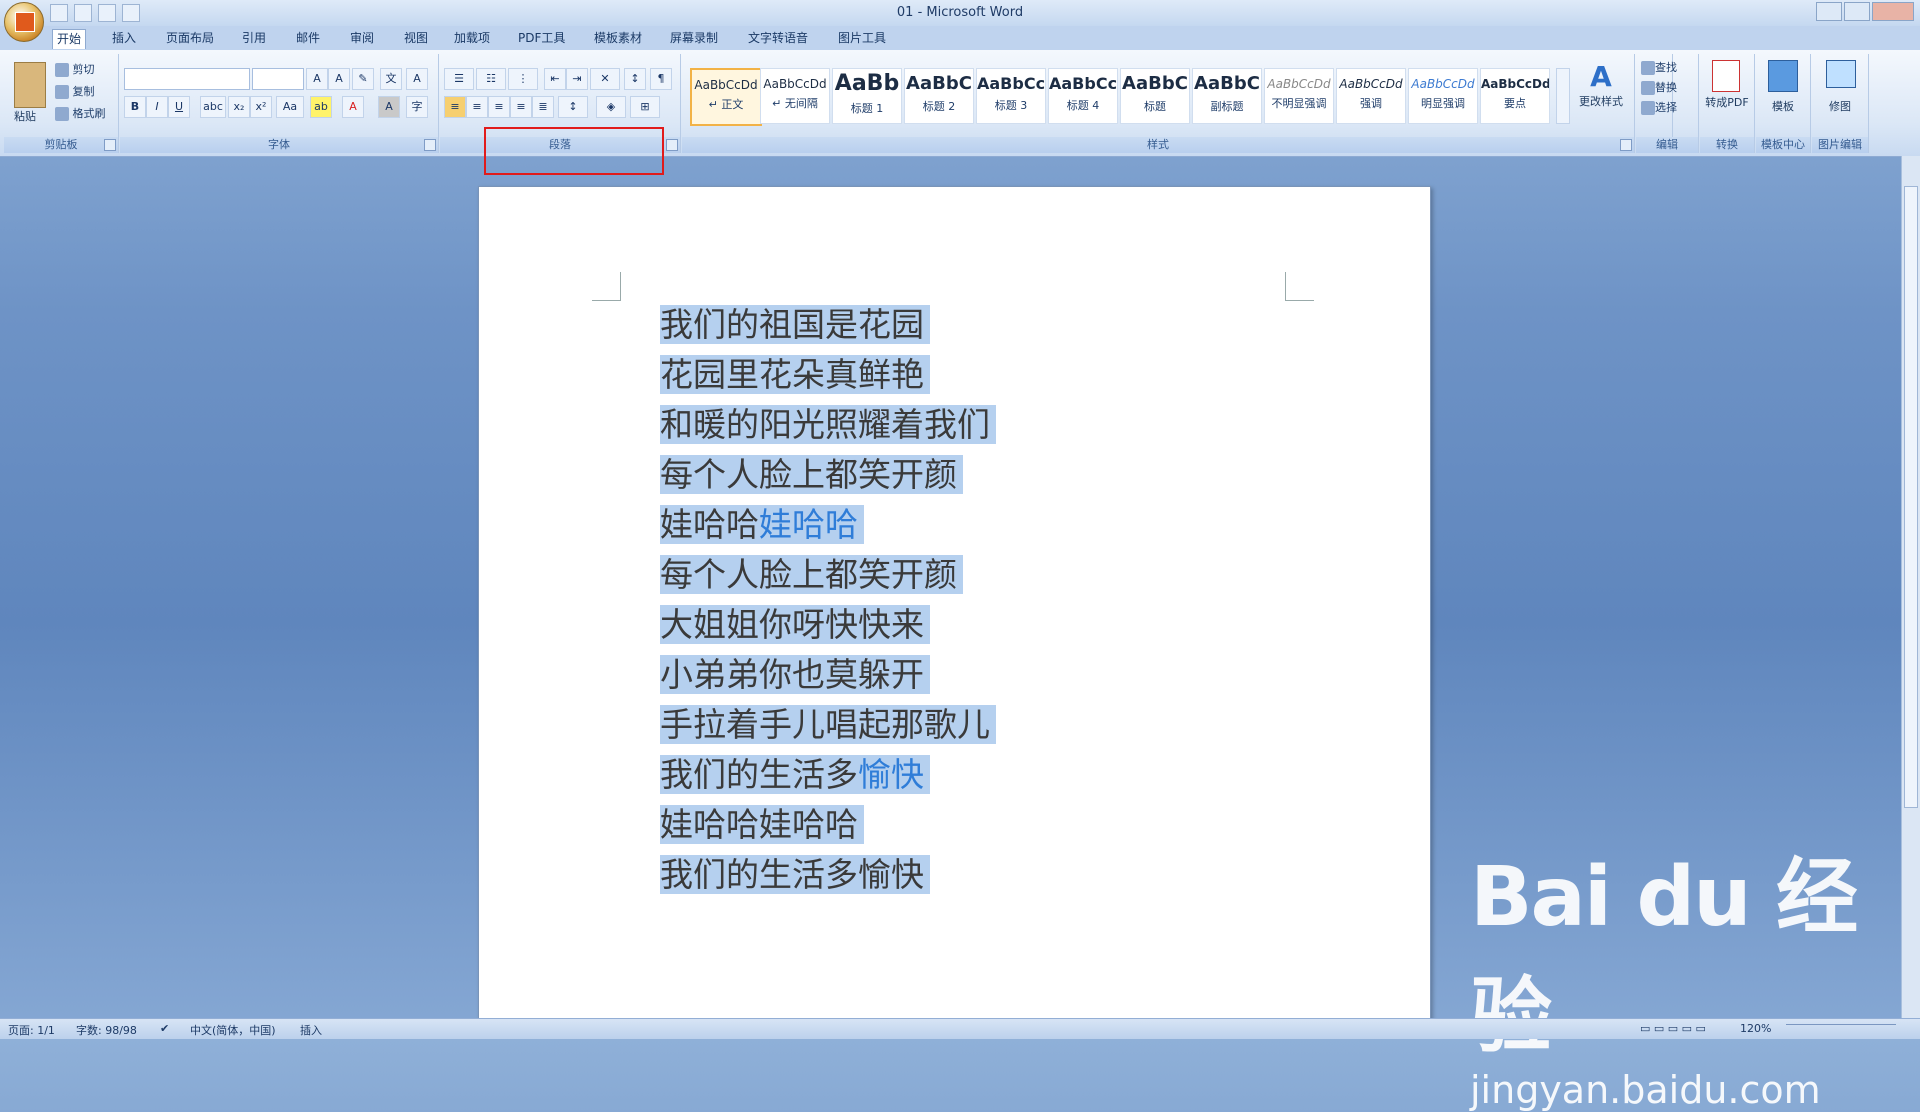 This screenshot has height=1112, width=1920. I want to click on convert-group: 转成PDF 转换, so click(1727, 103).